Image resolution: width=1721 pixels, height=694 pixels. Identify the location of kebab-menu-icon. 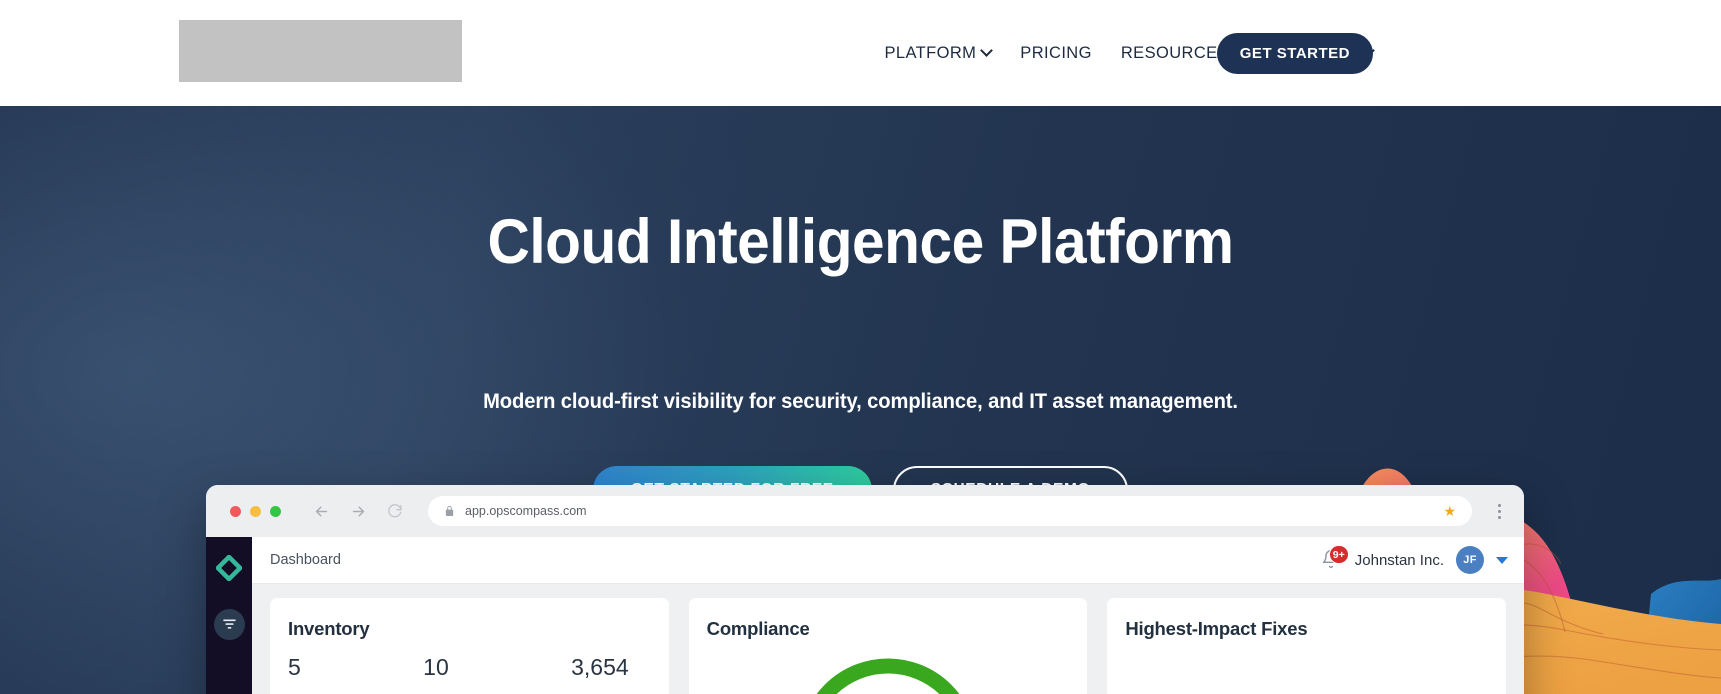
(1499, 511).